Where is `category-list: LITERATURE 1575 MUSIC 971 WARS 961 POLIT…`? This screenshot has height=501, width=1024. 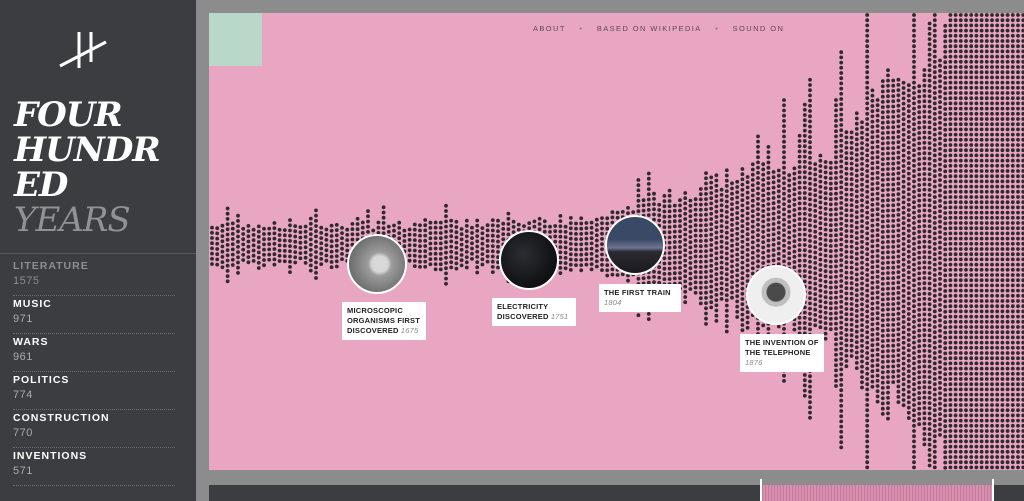 category-list: LITERATURE 1575 MUSIC 971 WARS 961 POLIT… is located at coordinates (94, 372).